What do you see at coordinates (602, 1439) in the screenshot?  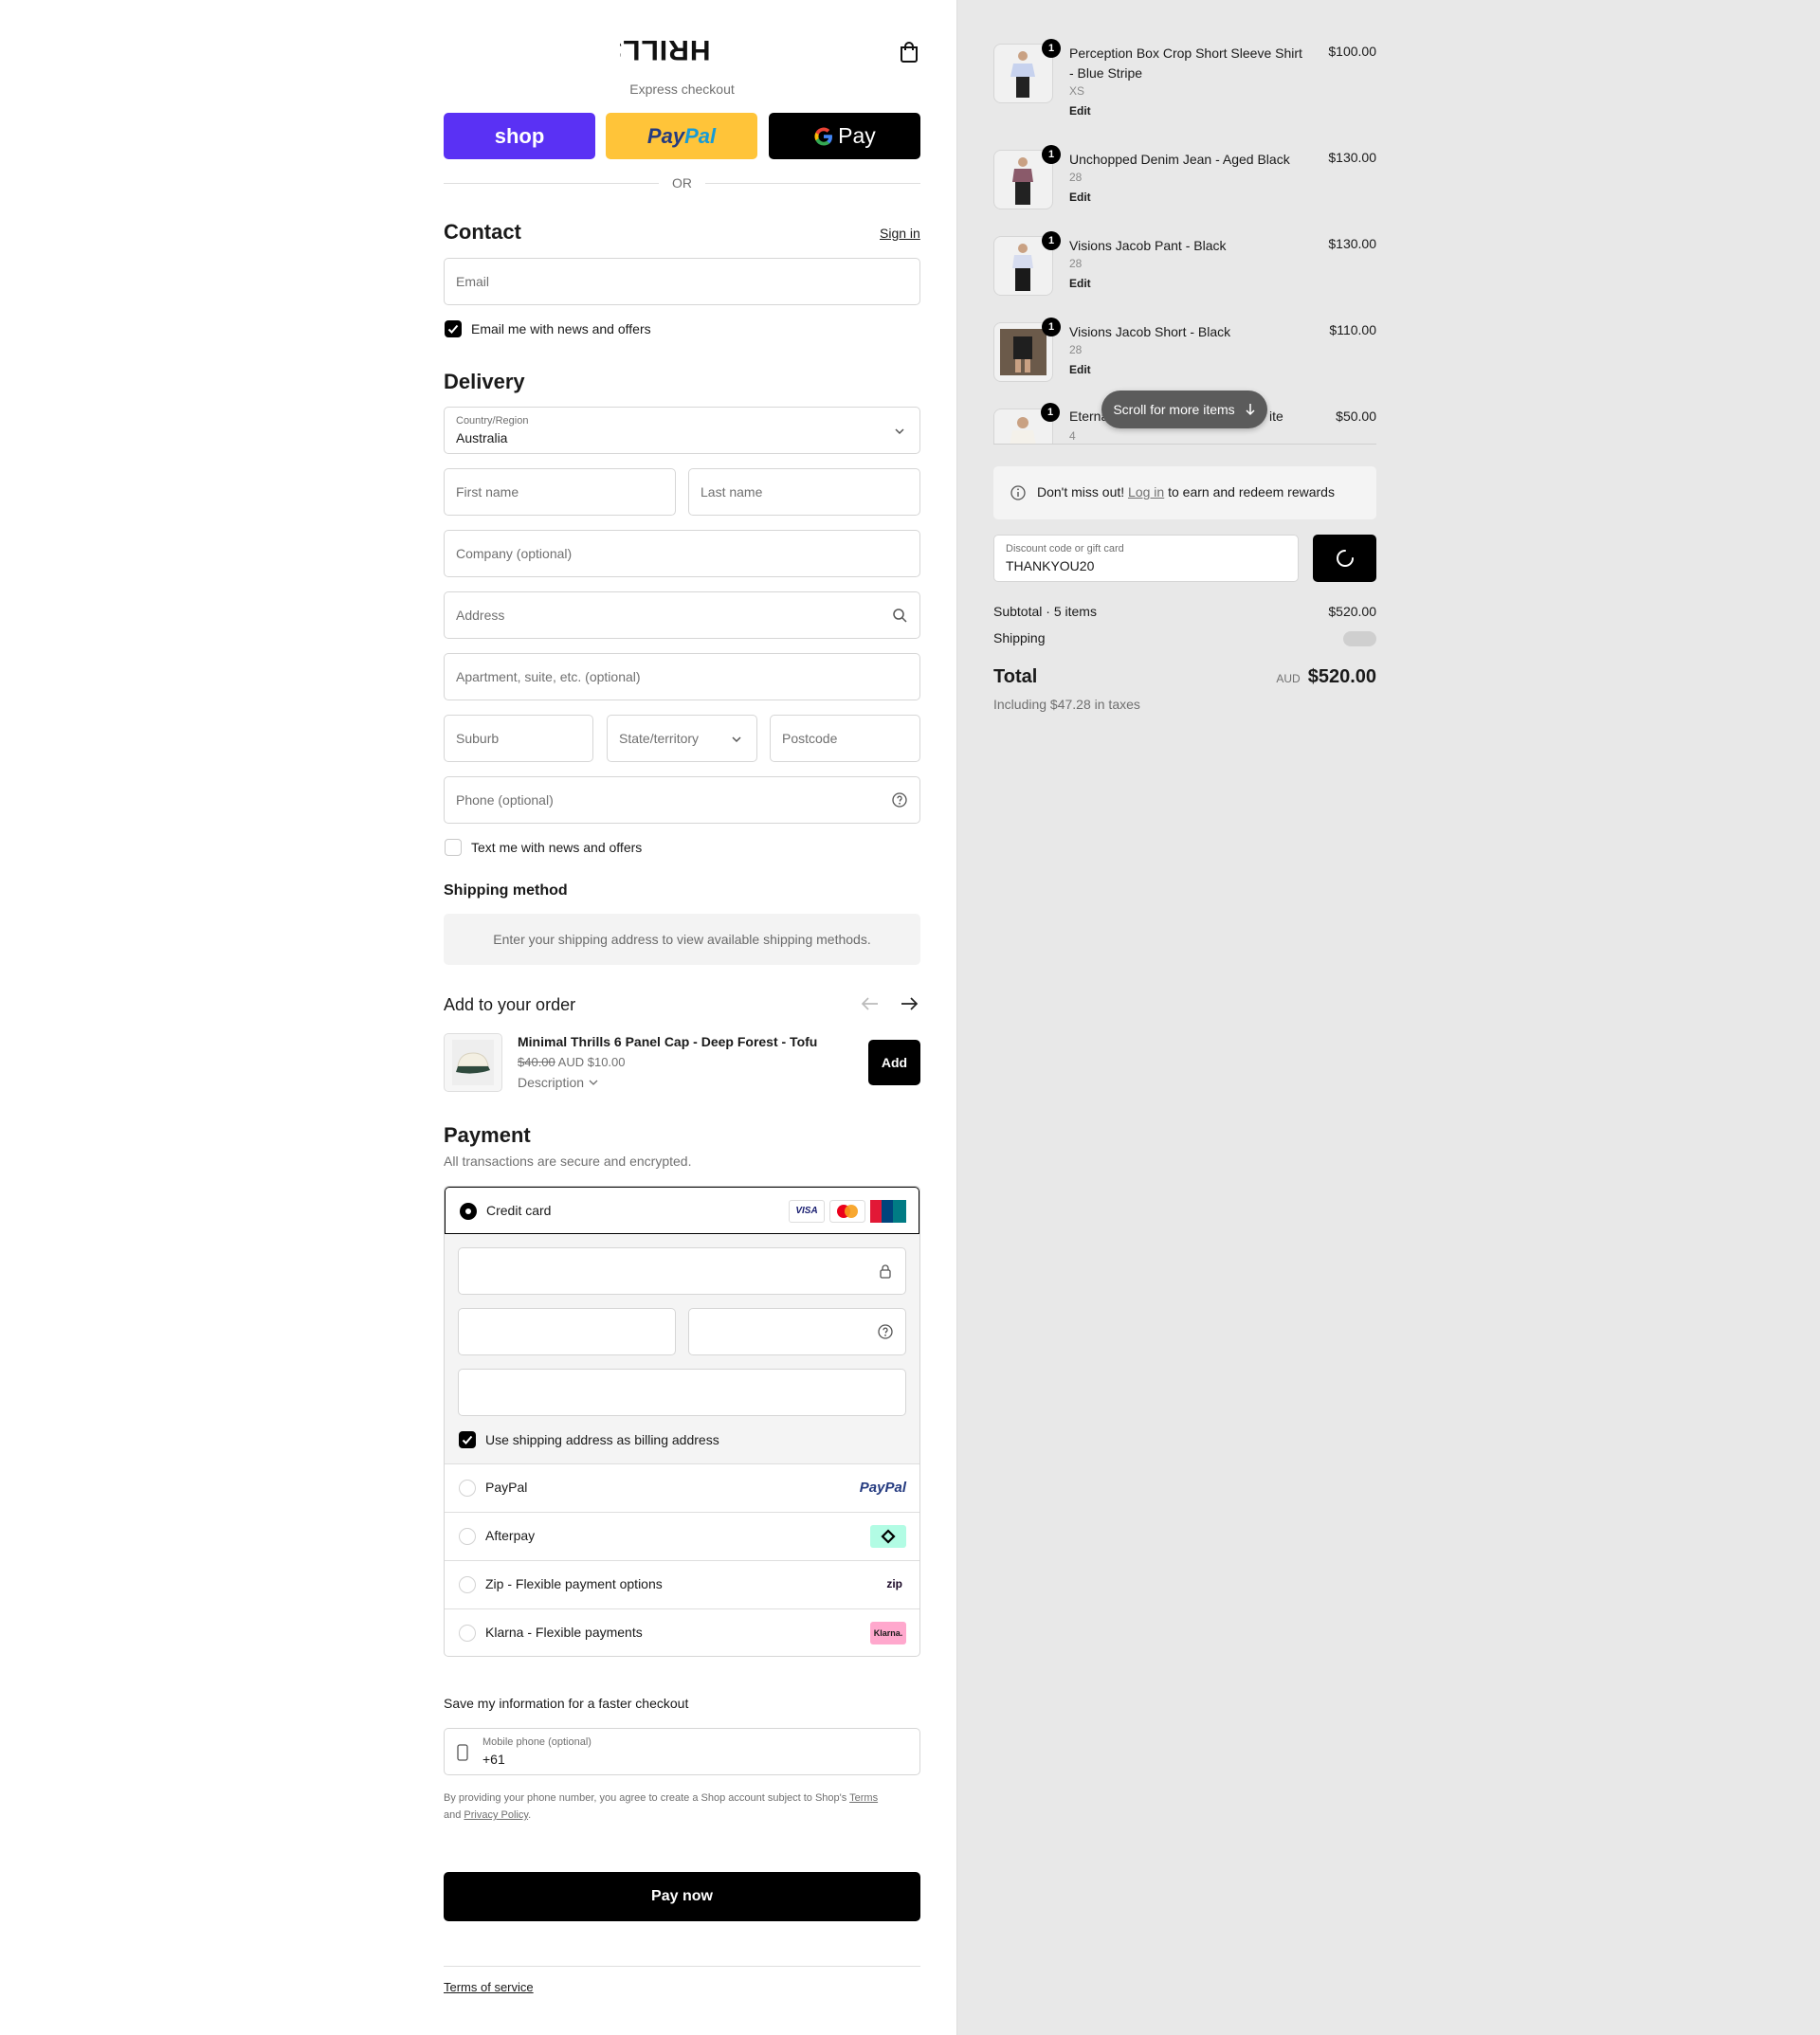 I see `billing-same-label: Use shipping address as billing address` at bounding box center [602, 1439].